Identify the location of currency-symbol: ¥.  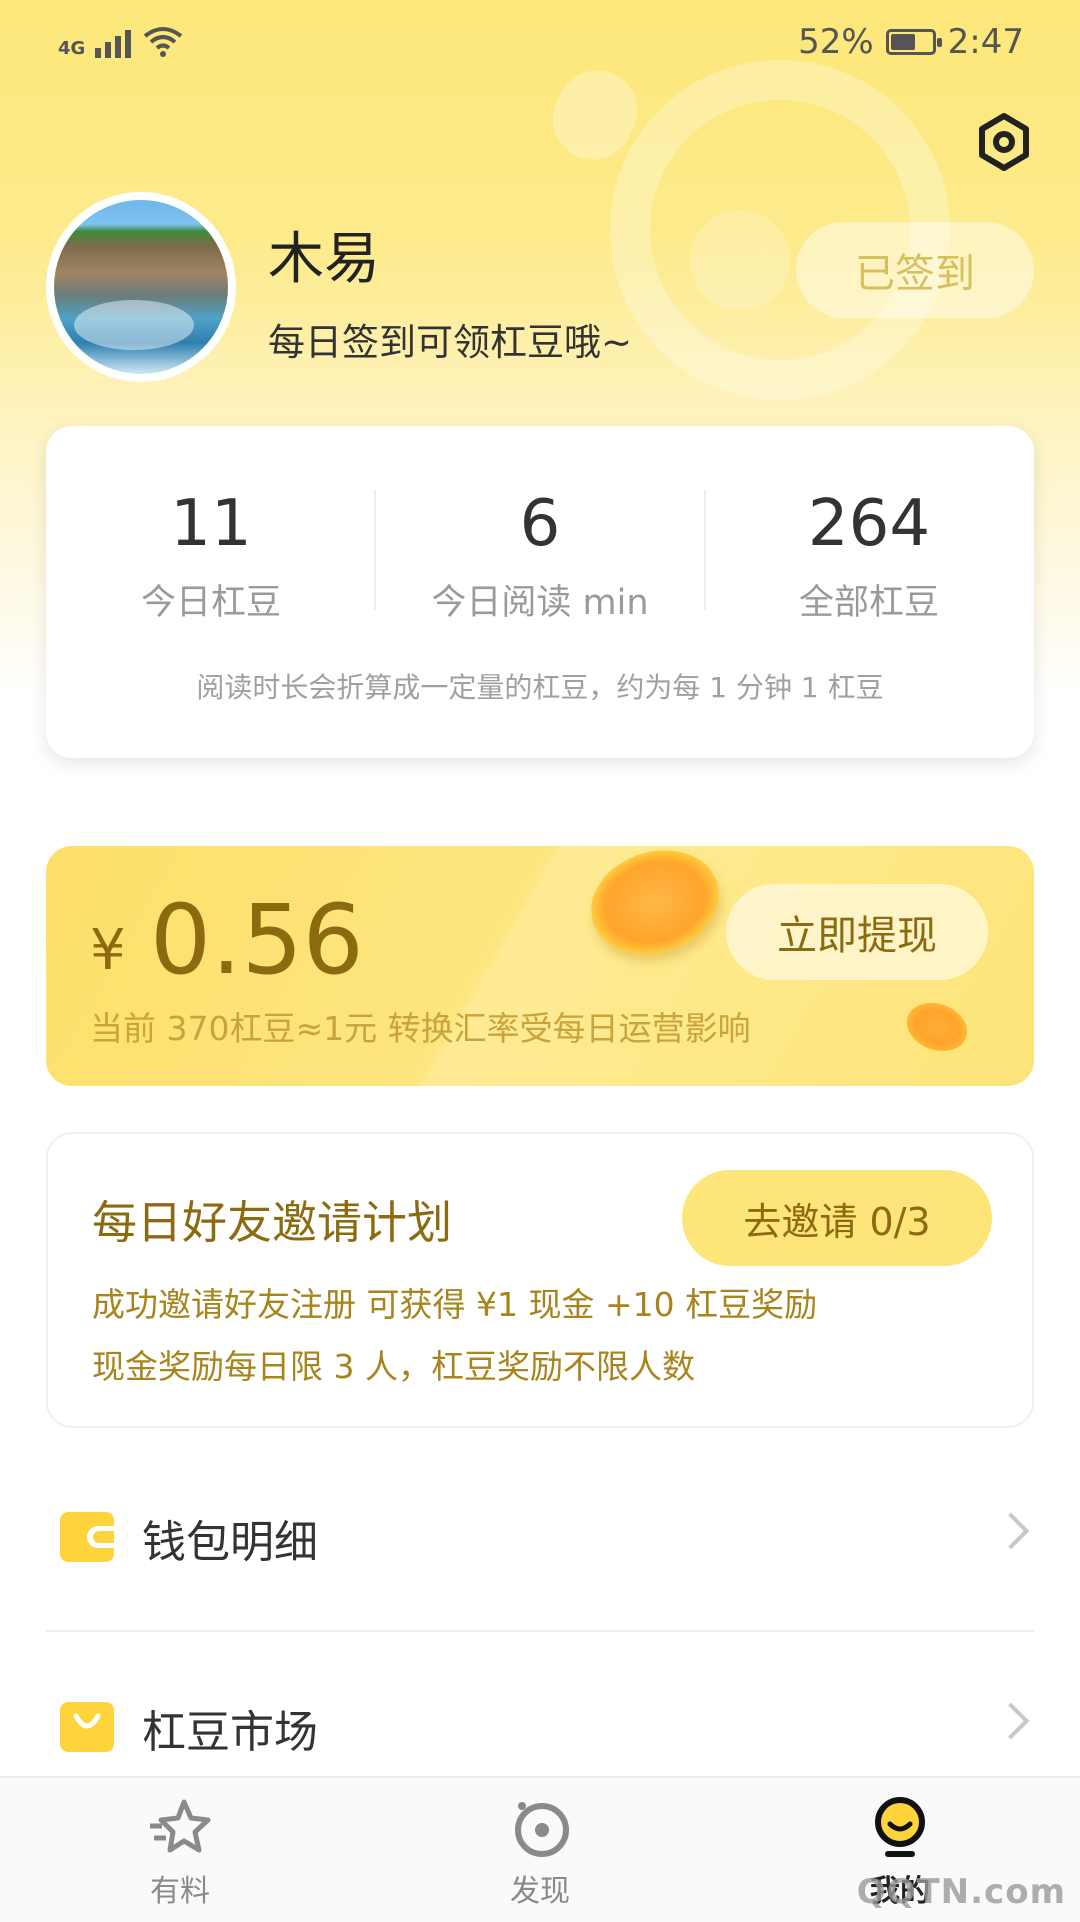
(108, 950).